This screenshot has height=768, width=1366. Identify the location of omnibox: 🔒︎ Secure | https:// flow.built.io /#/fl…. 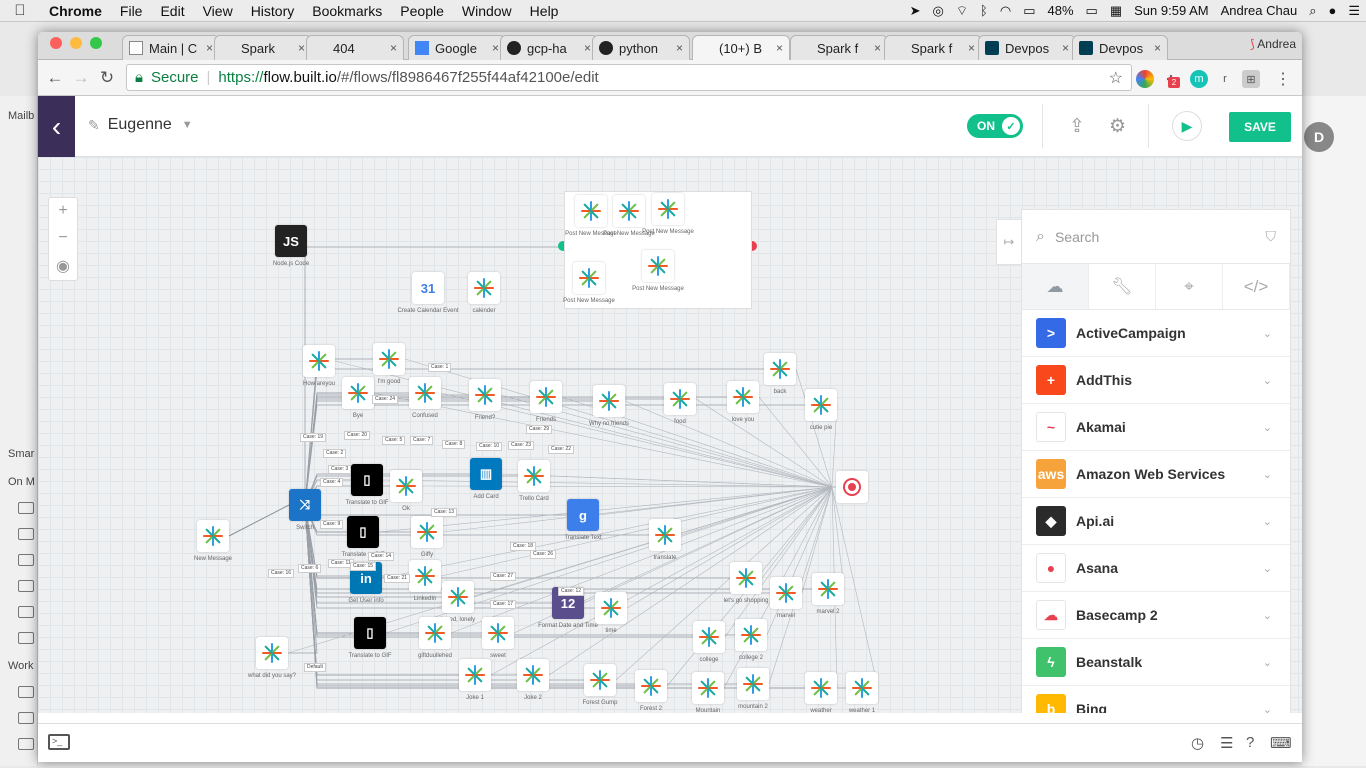
(629, 77).